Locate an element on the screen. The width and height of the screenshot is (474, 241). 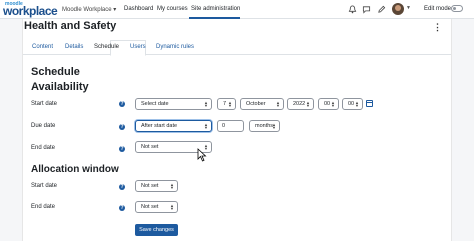
due-unit-select: months ▲ ▼ is located at coordinates (264, 126).